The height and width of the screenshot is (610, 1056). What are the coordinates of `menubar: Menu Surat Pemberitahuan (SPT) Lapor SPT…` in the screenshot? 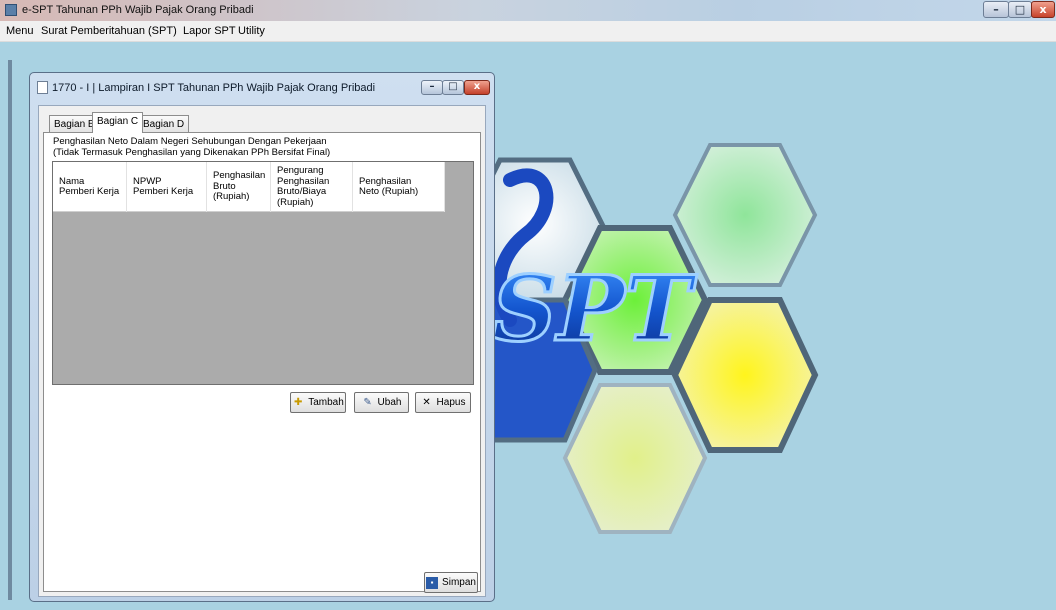 It's located at (528, 31).